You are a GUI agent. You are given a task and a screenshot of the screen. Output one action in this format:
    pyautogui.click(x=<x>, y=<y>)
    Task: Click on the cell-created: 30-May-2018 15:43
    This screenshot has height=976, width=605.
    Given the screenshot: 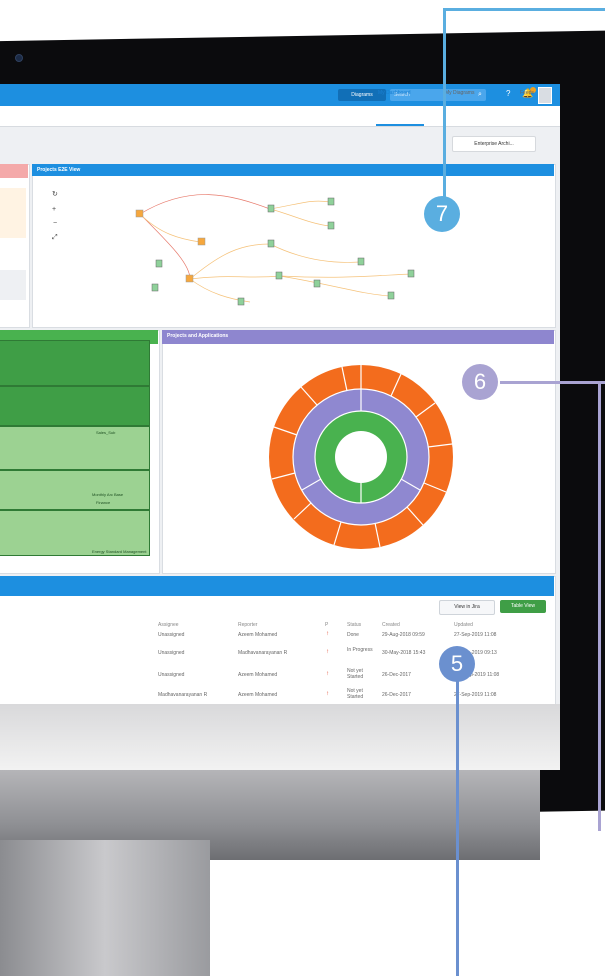 What is the action you would take?
    pyautogui.click(x=404, y=653)
    